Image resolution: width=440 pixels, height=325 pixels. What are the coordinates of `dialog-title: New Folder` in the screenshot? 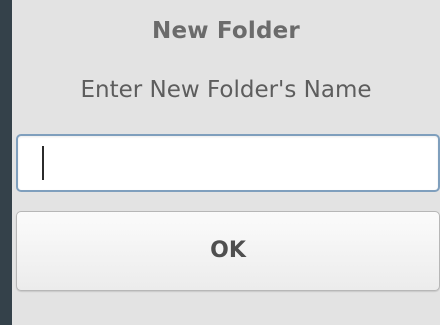 It's located at (226, 31).